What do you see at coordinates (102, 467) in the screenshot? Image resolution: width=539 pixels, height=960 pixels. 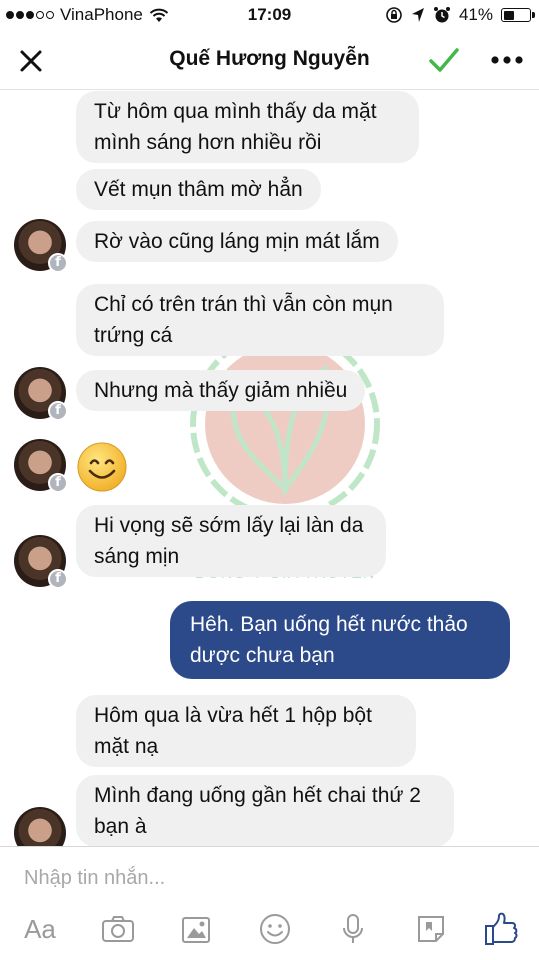 I see `smiling-face-icon` at bounding box center [102, 467].